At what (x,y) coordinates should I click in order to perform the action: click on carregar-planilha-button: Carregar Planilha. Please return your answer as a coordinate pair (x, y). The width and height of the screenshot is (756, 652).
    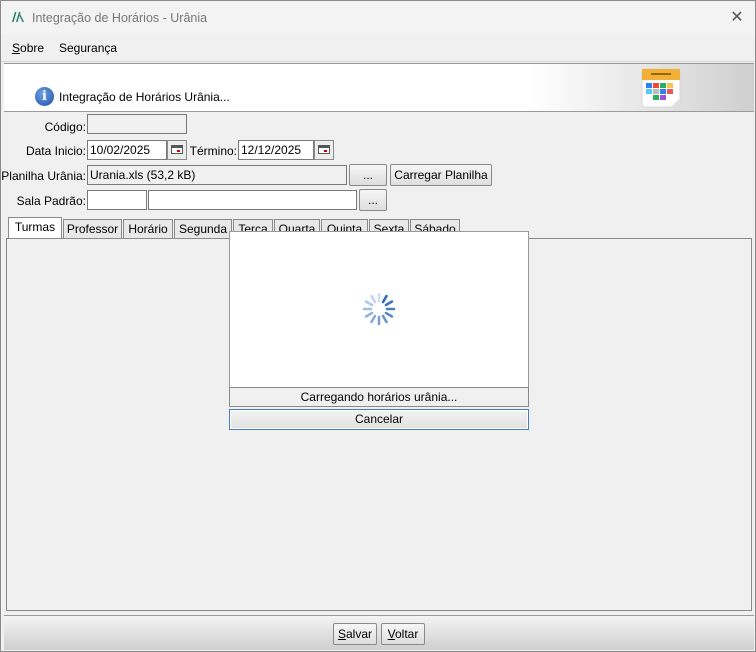
    Looking at the image, I should click on (441, 175).